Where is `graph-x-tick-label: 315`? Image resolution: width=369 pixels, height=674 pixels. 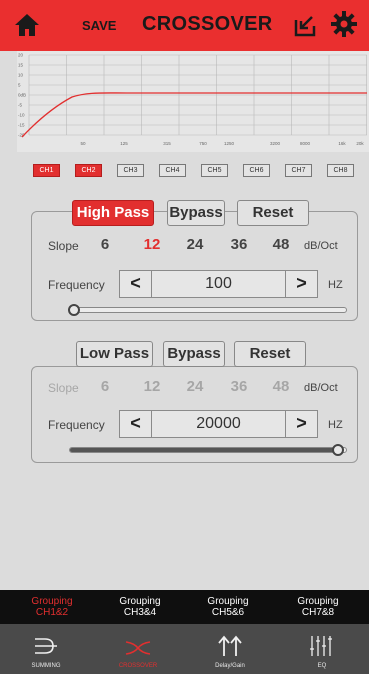 graph-x-tick-label: 315 is located at coordinates (167, 143).